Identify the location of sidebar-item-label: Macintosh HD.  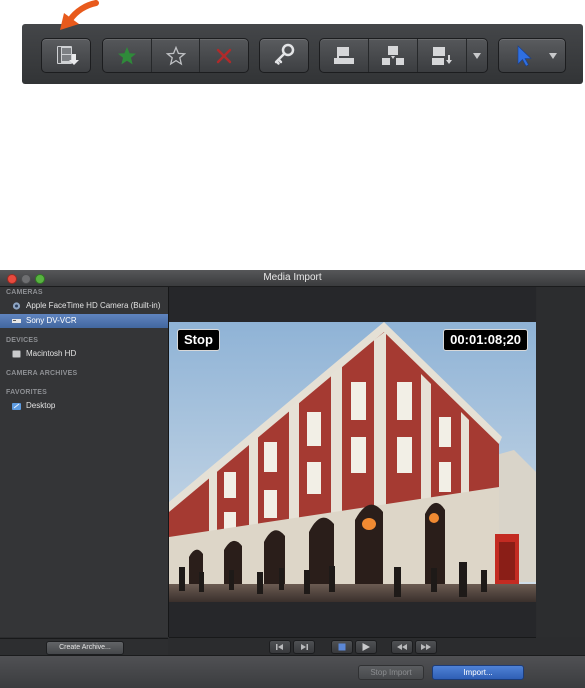
(51, 353).